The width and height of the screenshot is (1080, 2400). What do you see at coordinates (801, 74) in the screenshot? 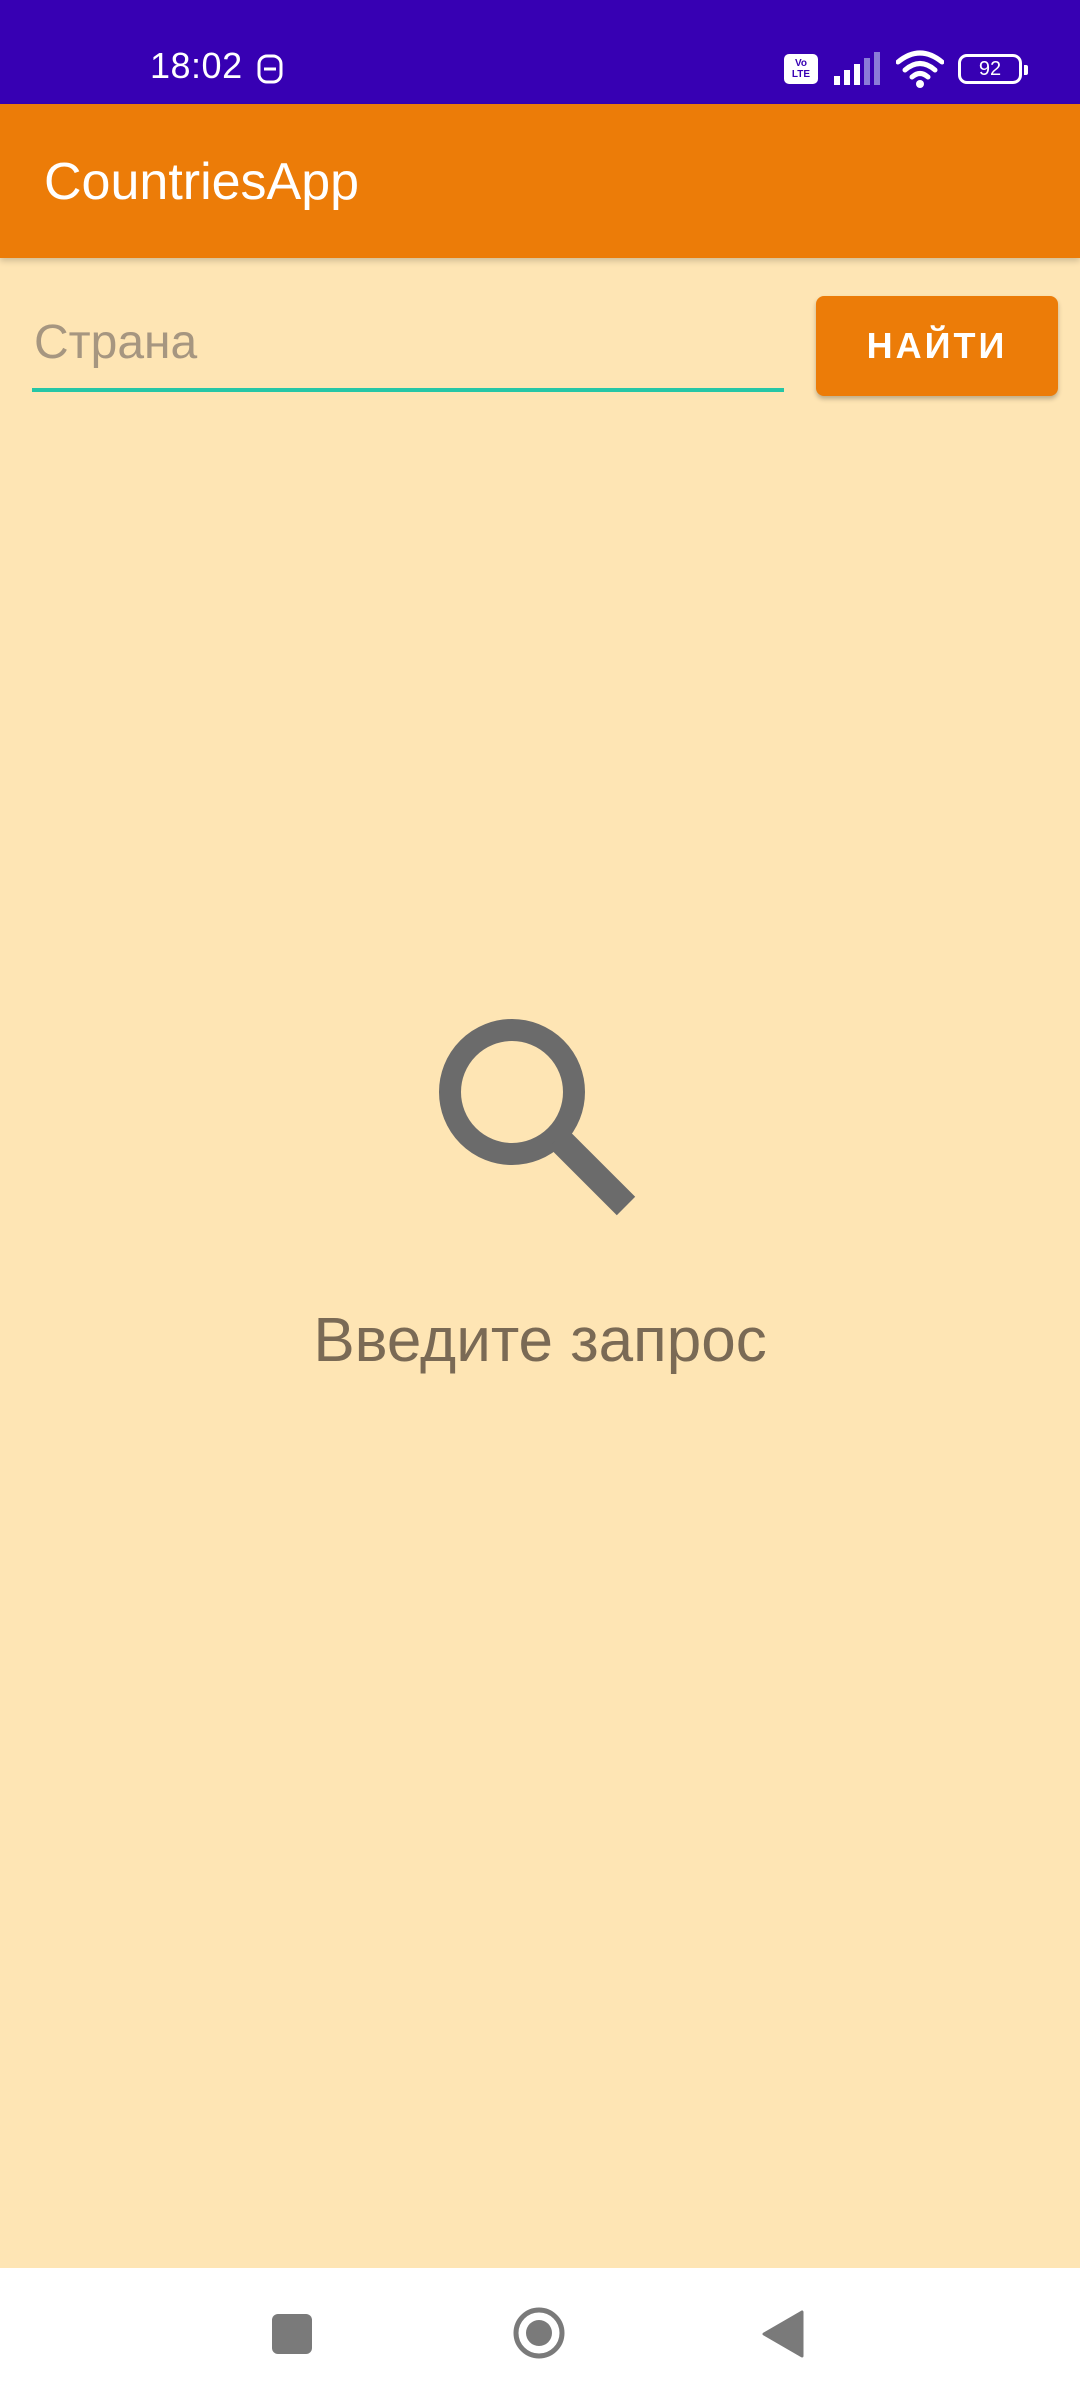
I see `volte-bottom-label: LTE` at bounding box center [801, 74].